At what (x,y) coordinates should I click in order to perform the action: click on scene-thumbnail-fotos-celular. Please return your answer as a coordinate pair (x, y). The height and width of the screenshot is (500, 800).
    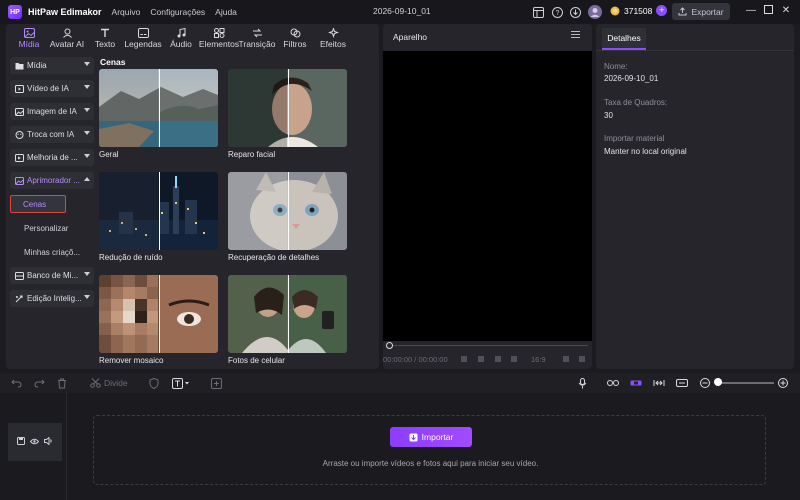
    Looking at the image, I should click on (287, 314).